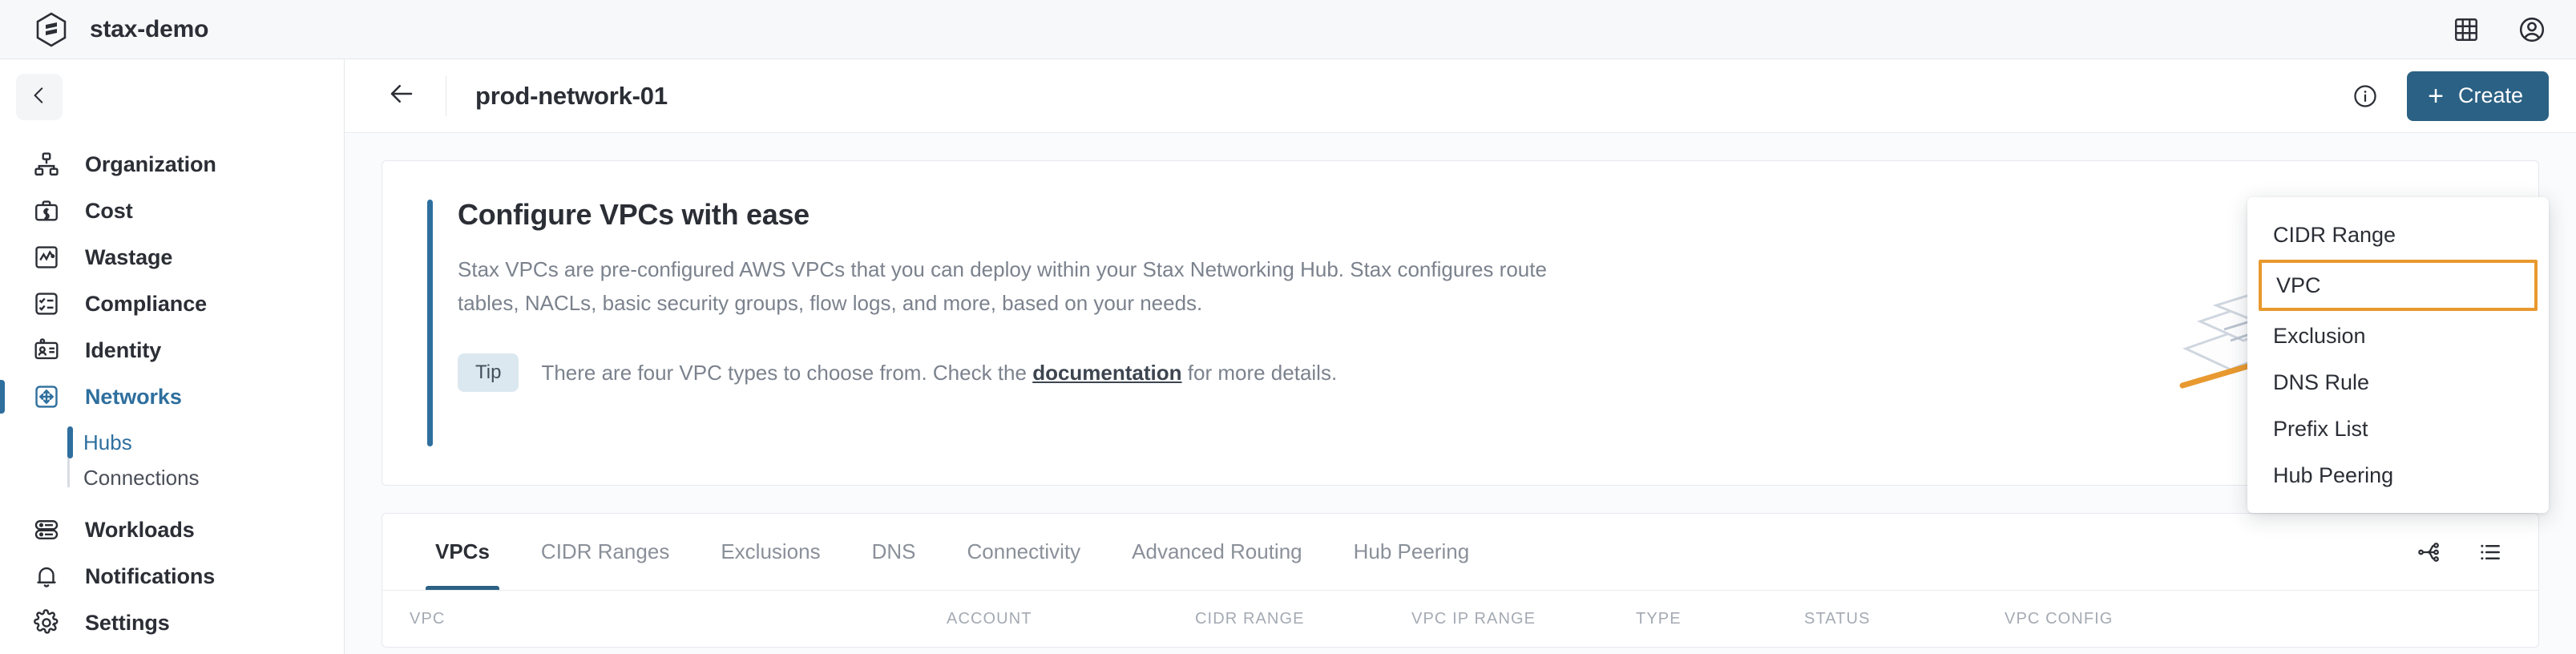 This screenshot has width=2576, height=654. I want to click on tab-label: Advanced Routing, so click(1217, 551).